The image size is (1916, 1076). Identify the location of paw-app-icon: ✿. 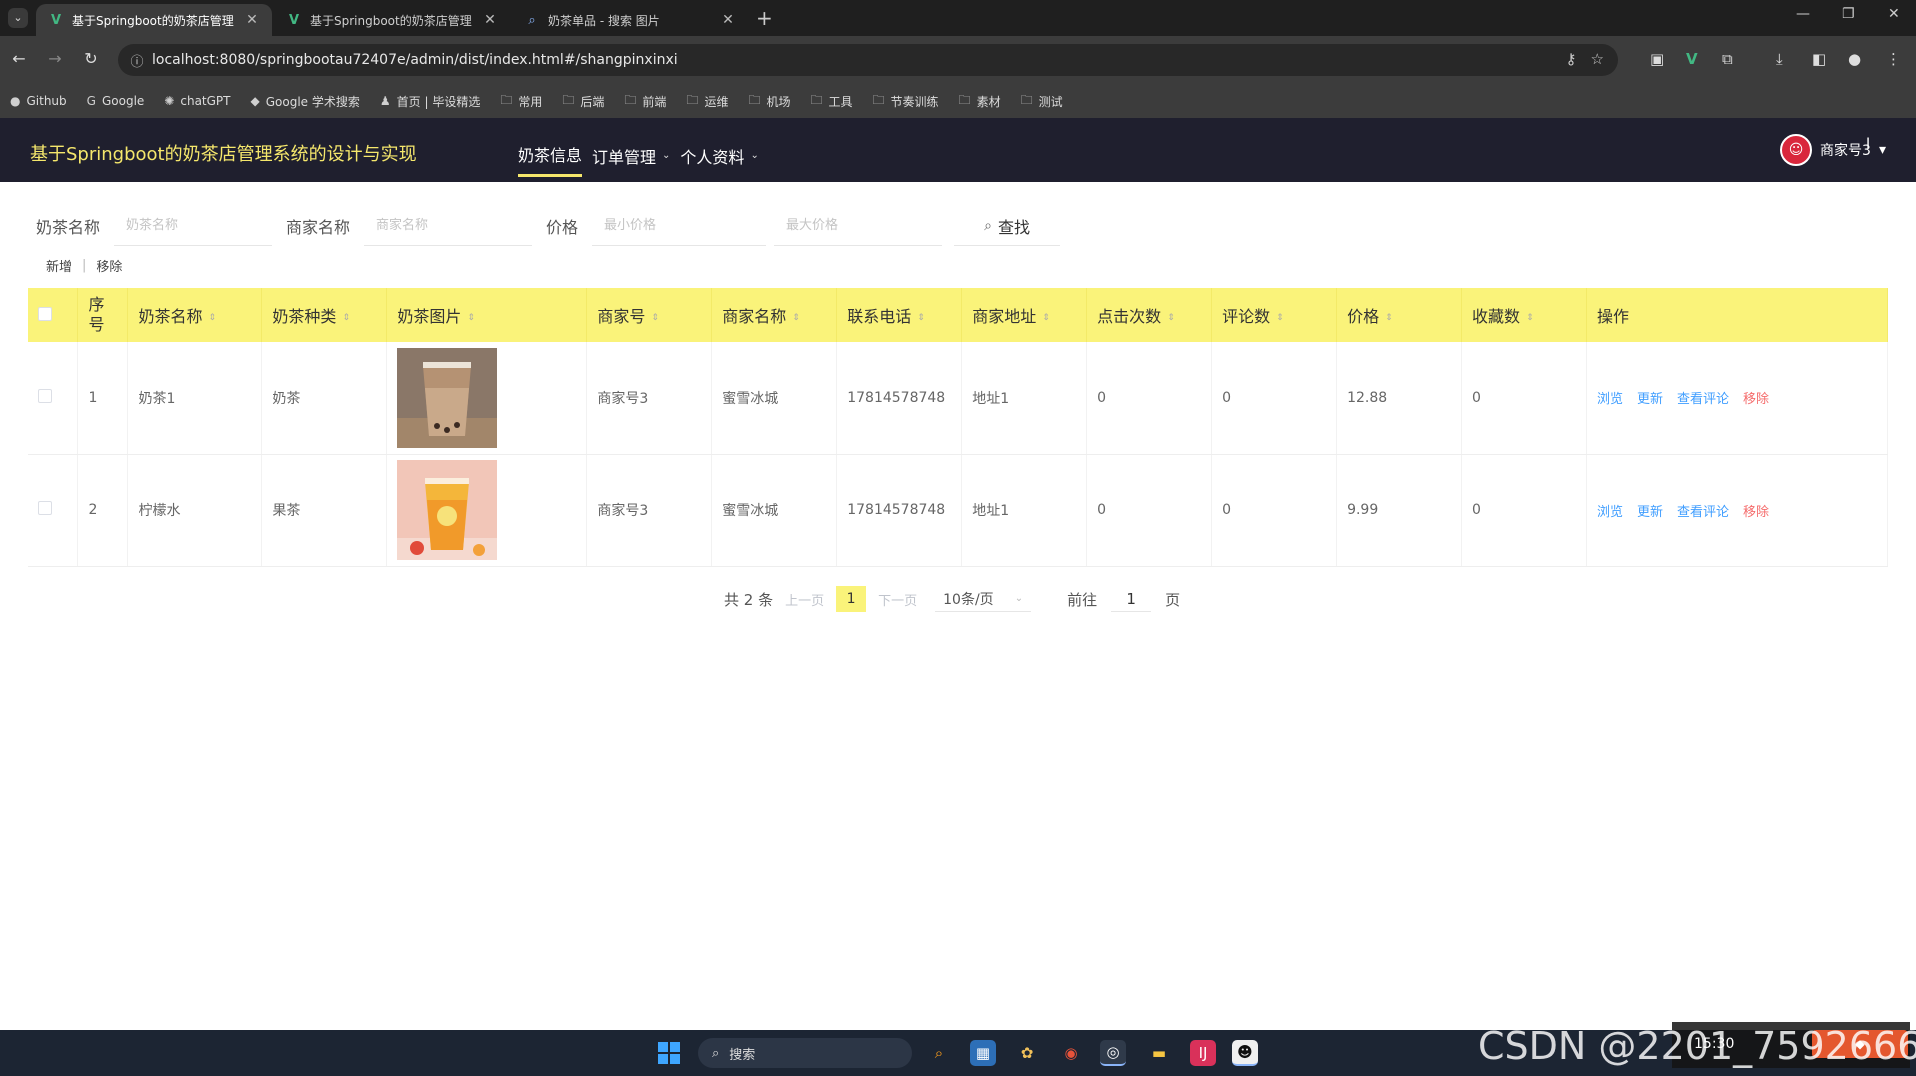
(1027, 1053).